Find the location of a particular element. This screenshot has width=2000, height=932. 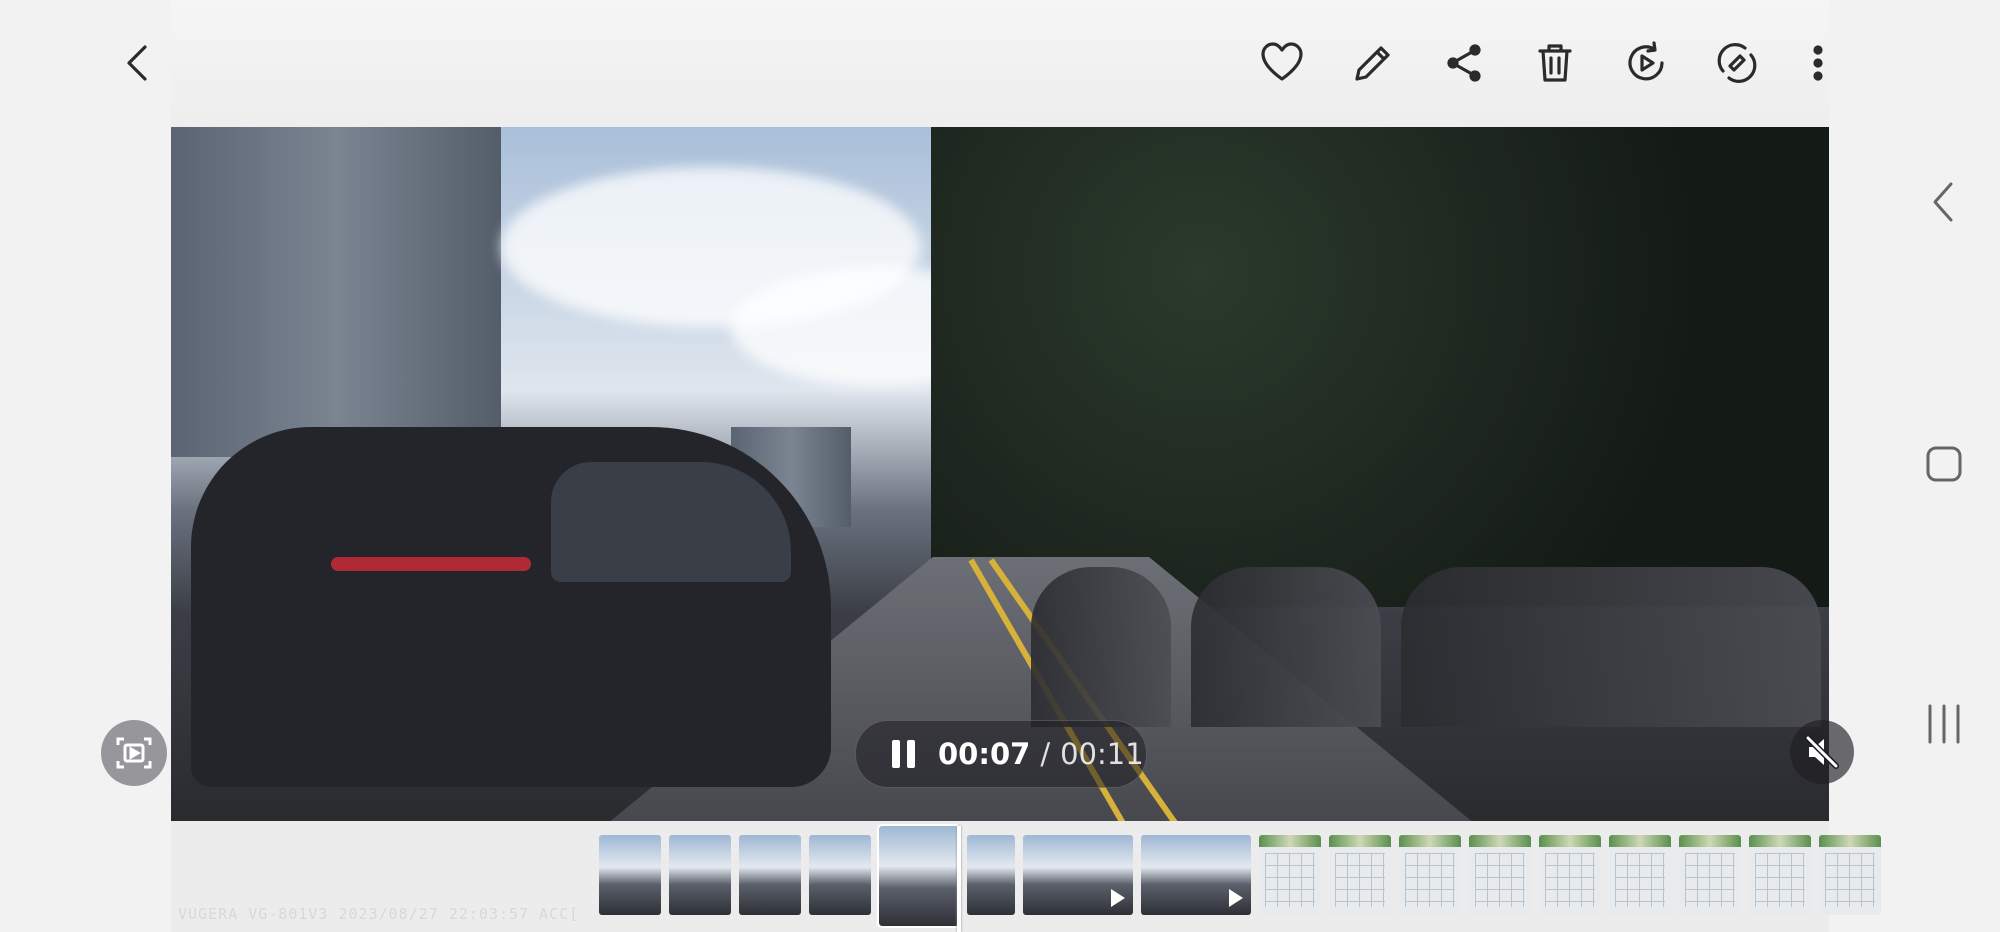

back-button is located at coordinates (139, 63).